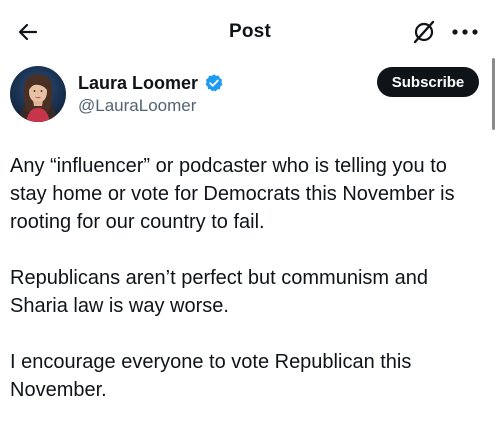  Describe the element at coordinates (137, 106) in the screenshot. I see `author-handle: @LauraLoomer` at that location.